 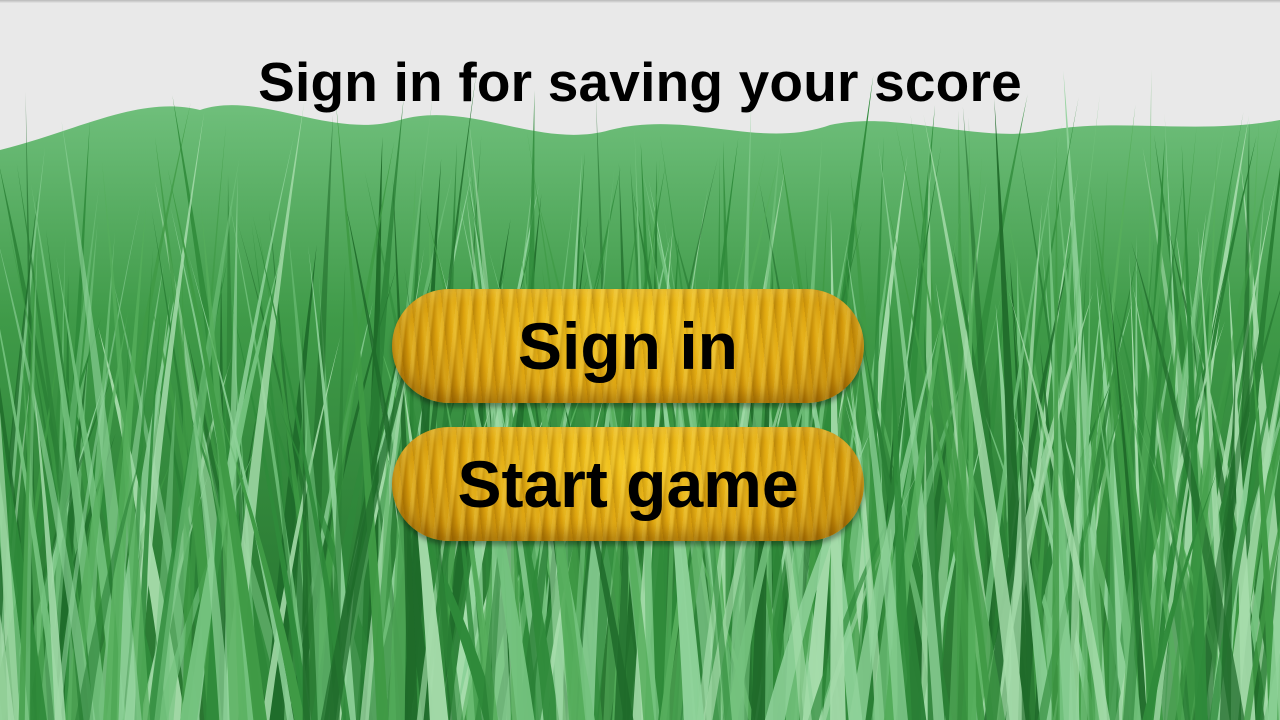 I want to click on page-title: Sign in for saving your score, so click(x=640, y=82).